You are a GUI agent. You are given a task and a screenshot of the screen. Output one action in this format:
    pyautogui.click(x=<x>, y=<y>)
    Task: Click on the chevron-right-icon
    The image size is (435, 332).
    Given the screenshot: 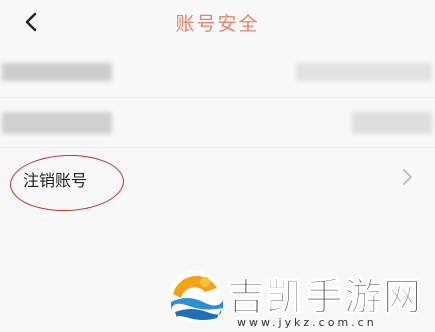 What is the action you would take?
    pyautogui.click(x=408, y=177)
    